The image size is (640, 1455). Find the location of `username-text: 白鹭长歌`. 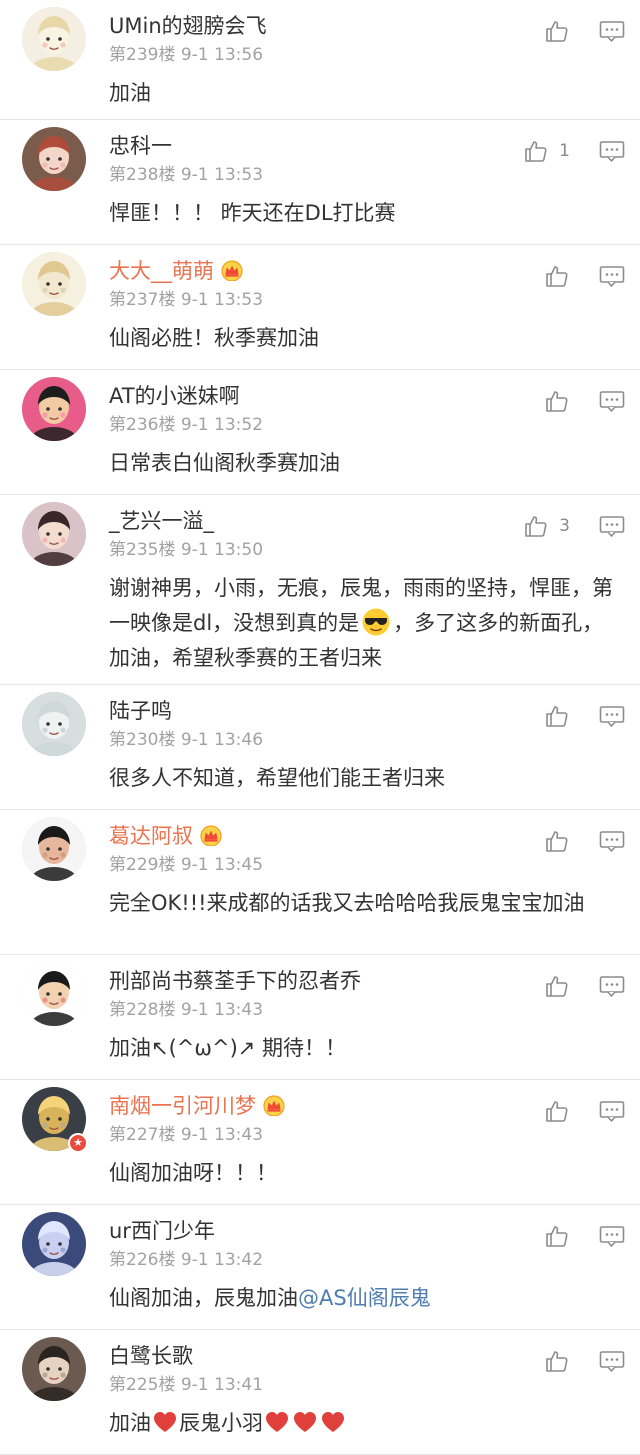

username-text: 白鹭长歌 is located at coordinates (151, 1356).